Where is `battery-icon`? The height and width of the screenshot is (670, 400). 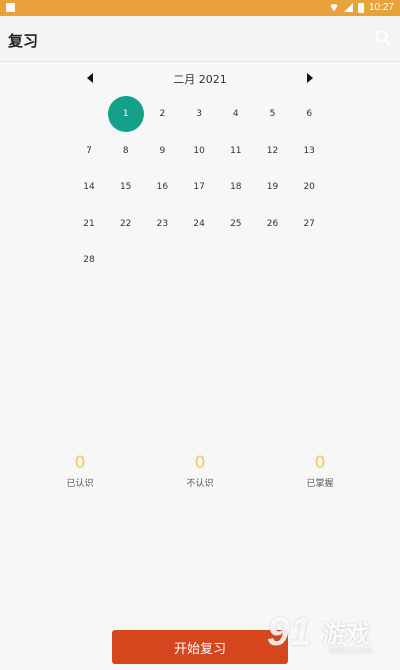
battery-icon is located at coordinates (360, 7).